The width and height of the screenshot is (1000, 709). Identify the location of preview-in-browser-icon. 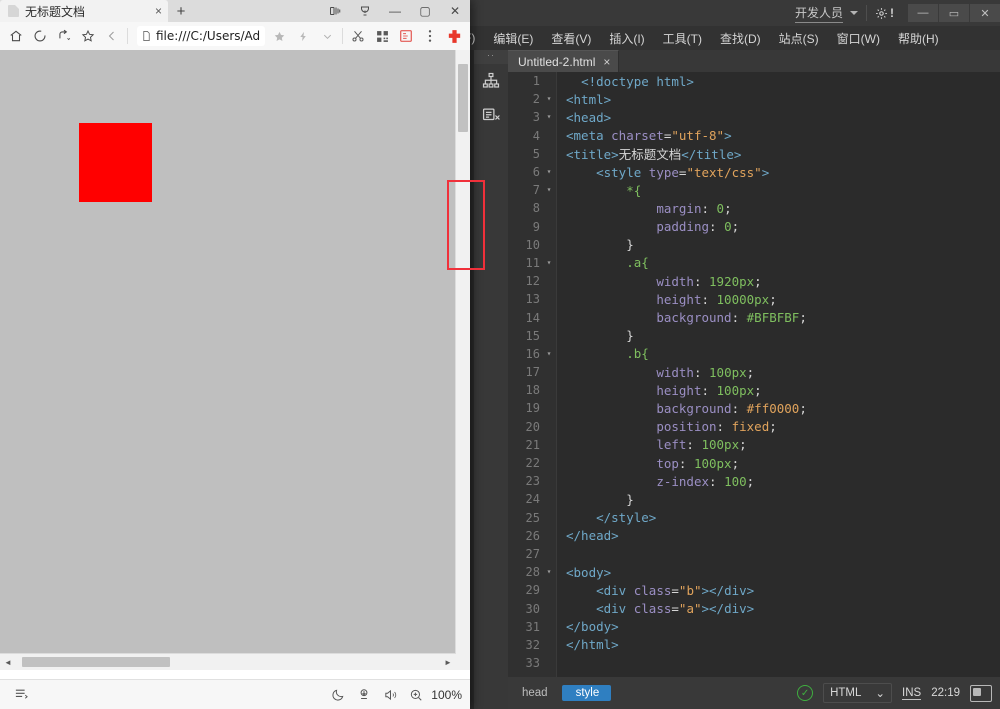
(981, 693).